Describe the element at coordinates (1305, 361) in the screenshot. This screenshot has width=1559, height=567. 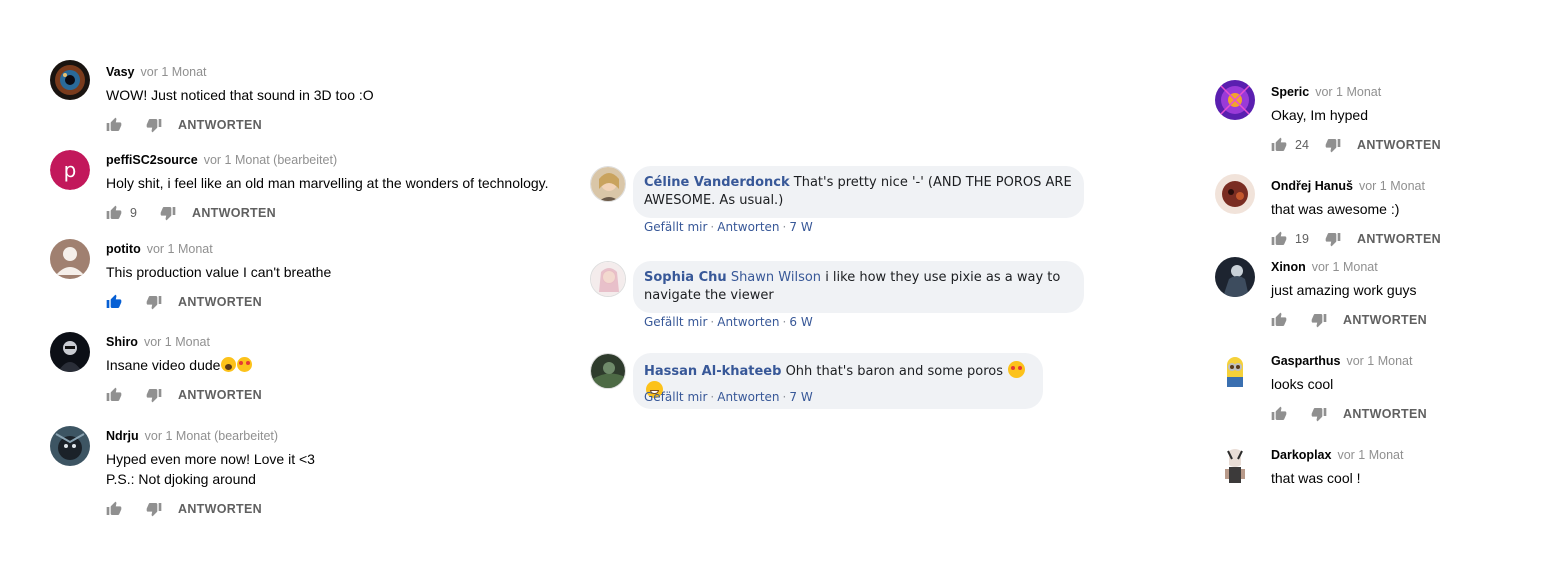
I see `comment-author: Gasparthus` at that location.